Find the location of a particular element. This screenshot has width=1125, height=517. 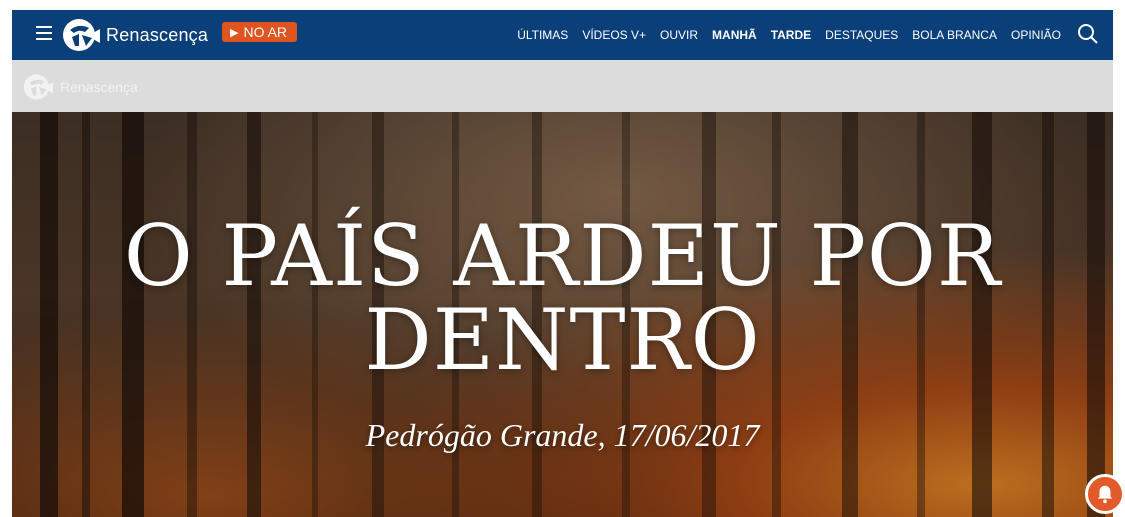

play-icon: ▶ is located at coordinates (234, 32).